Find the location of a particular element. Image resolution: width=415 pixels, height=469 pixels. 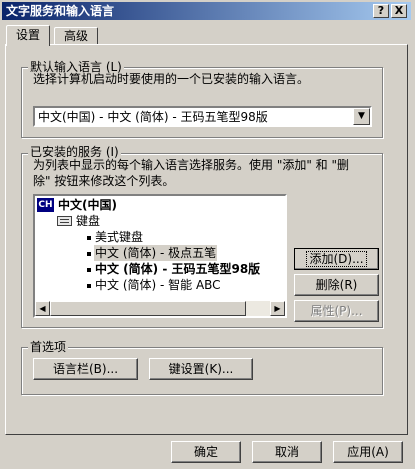

tree-item-smart-abc: 中文 (简体) - 智能 ABC is located at coordinates (158, 285).